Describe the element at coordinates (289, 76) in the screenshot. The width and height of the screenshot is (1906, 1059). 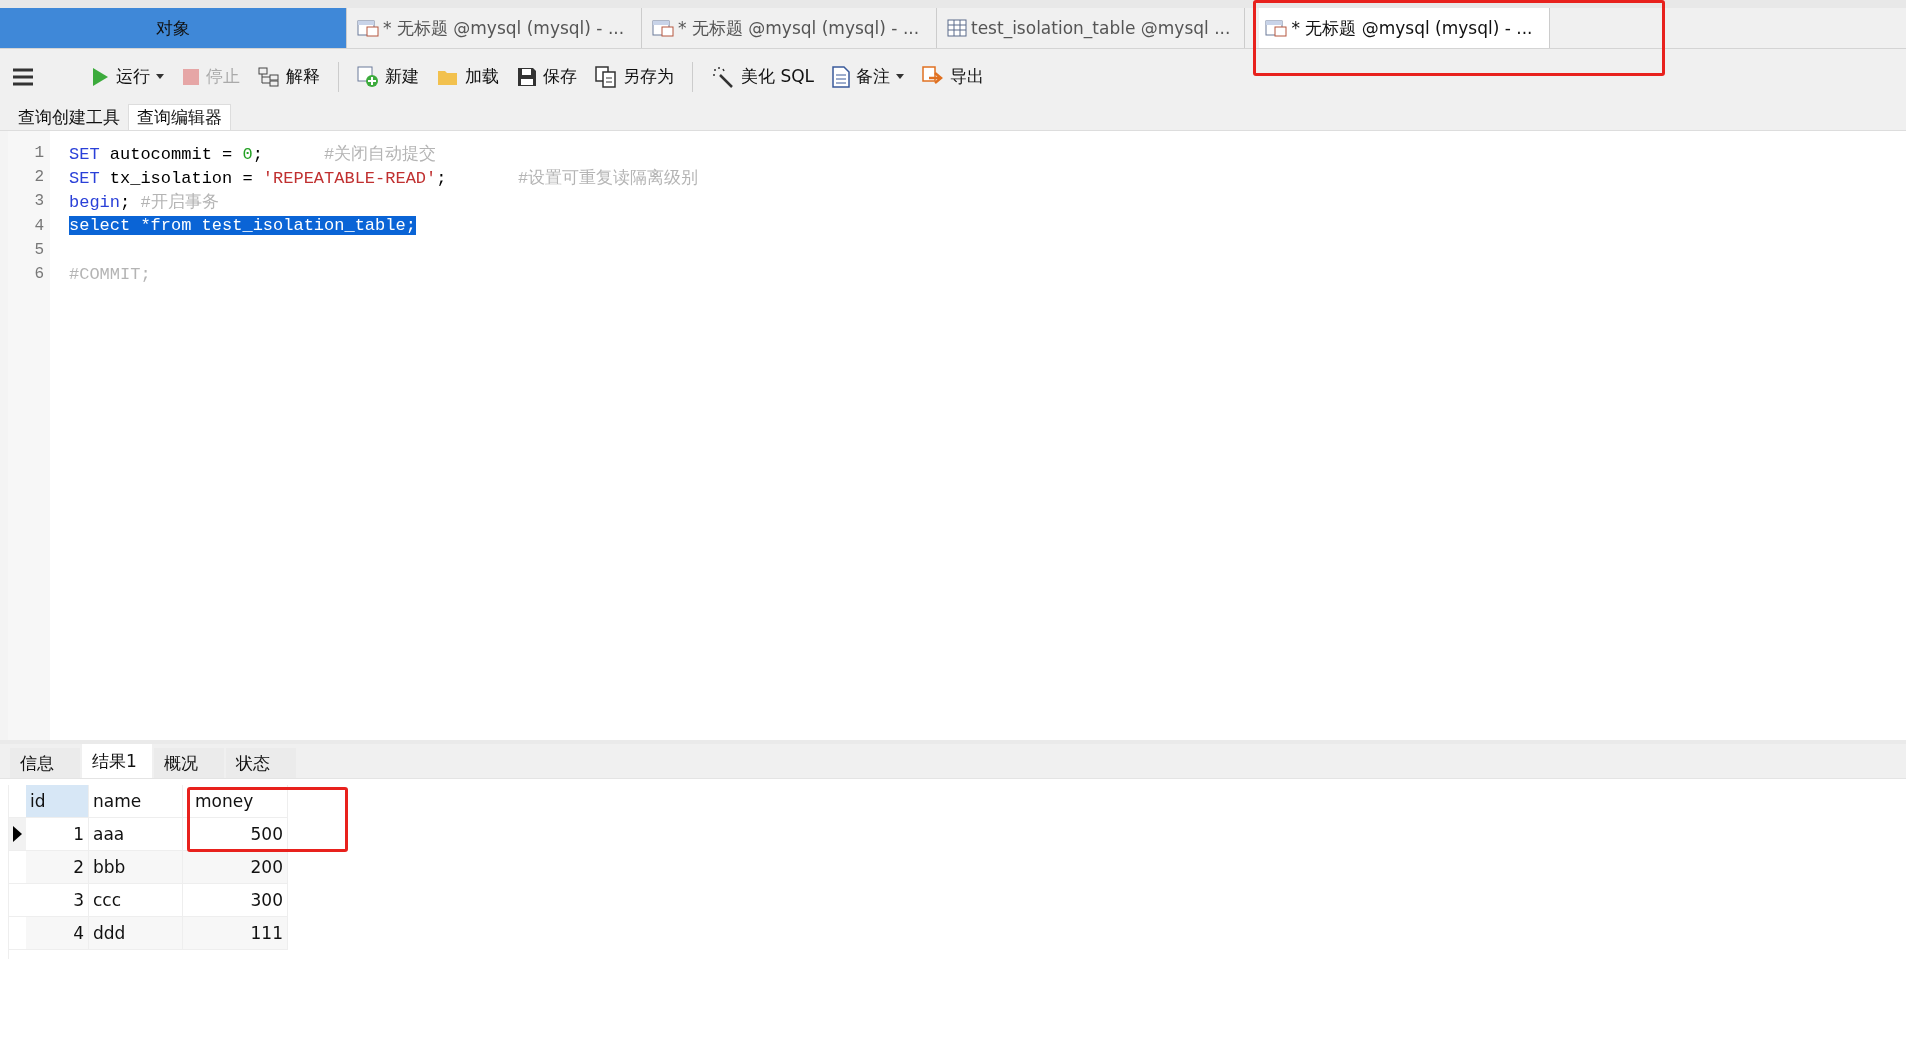
I see `toolbar-button: 解释` at that location.